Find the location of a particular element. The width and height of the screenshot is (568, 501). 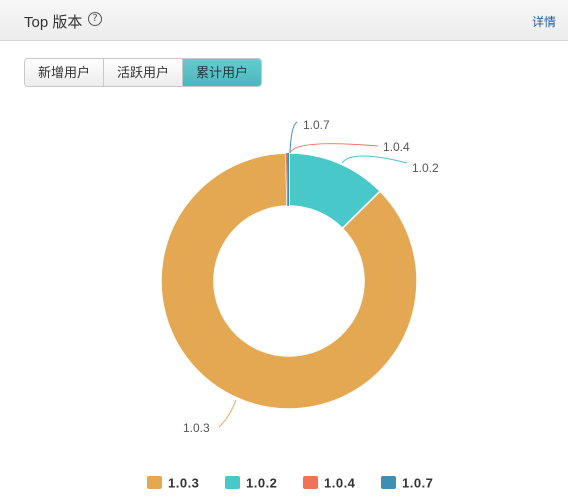

tab-active-users: 活跃用户 is located at coordinates (144, 72).